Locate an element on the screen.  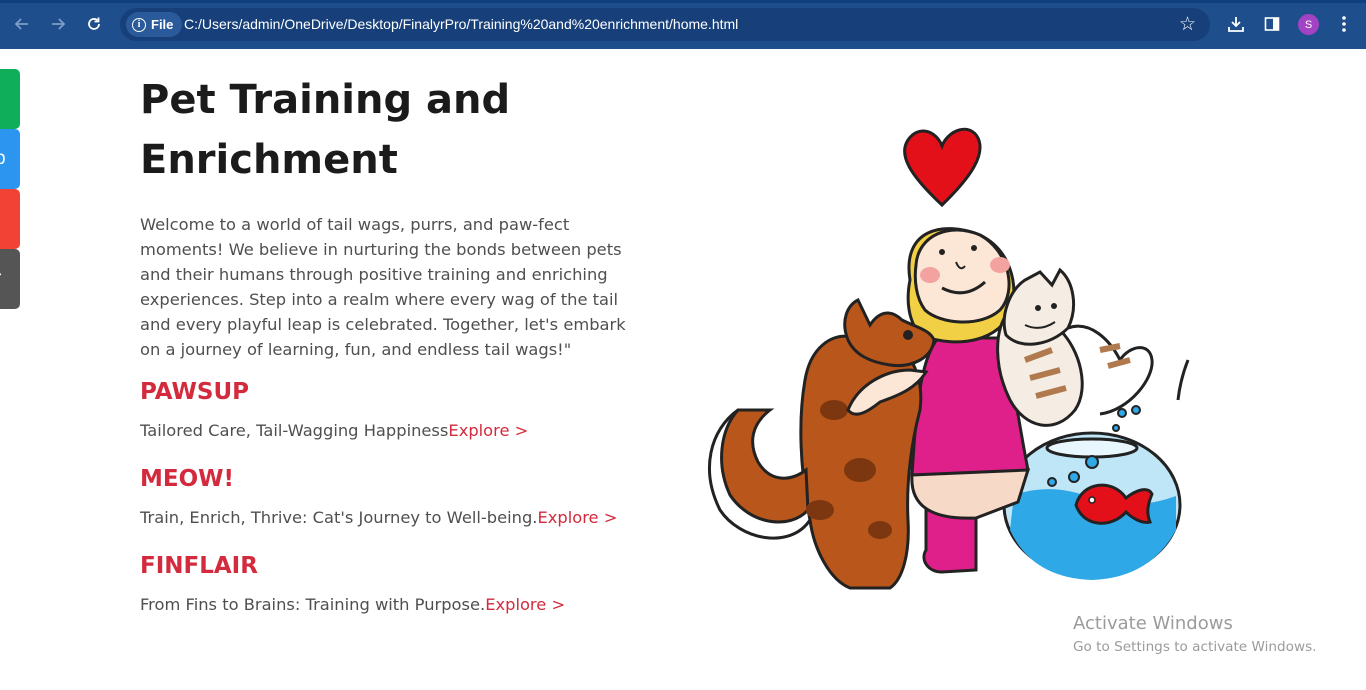
watermark-subtitle: Go to Settings to activate Windows. is located at coordinates (1195, 647).